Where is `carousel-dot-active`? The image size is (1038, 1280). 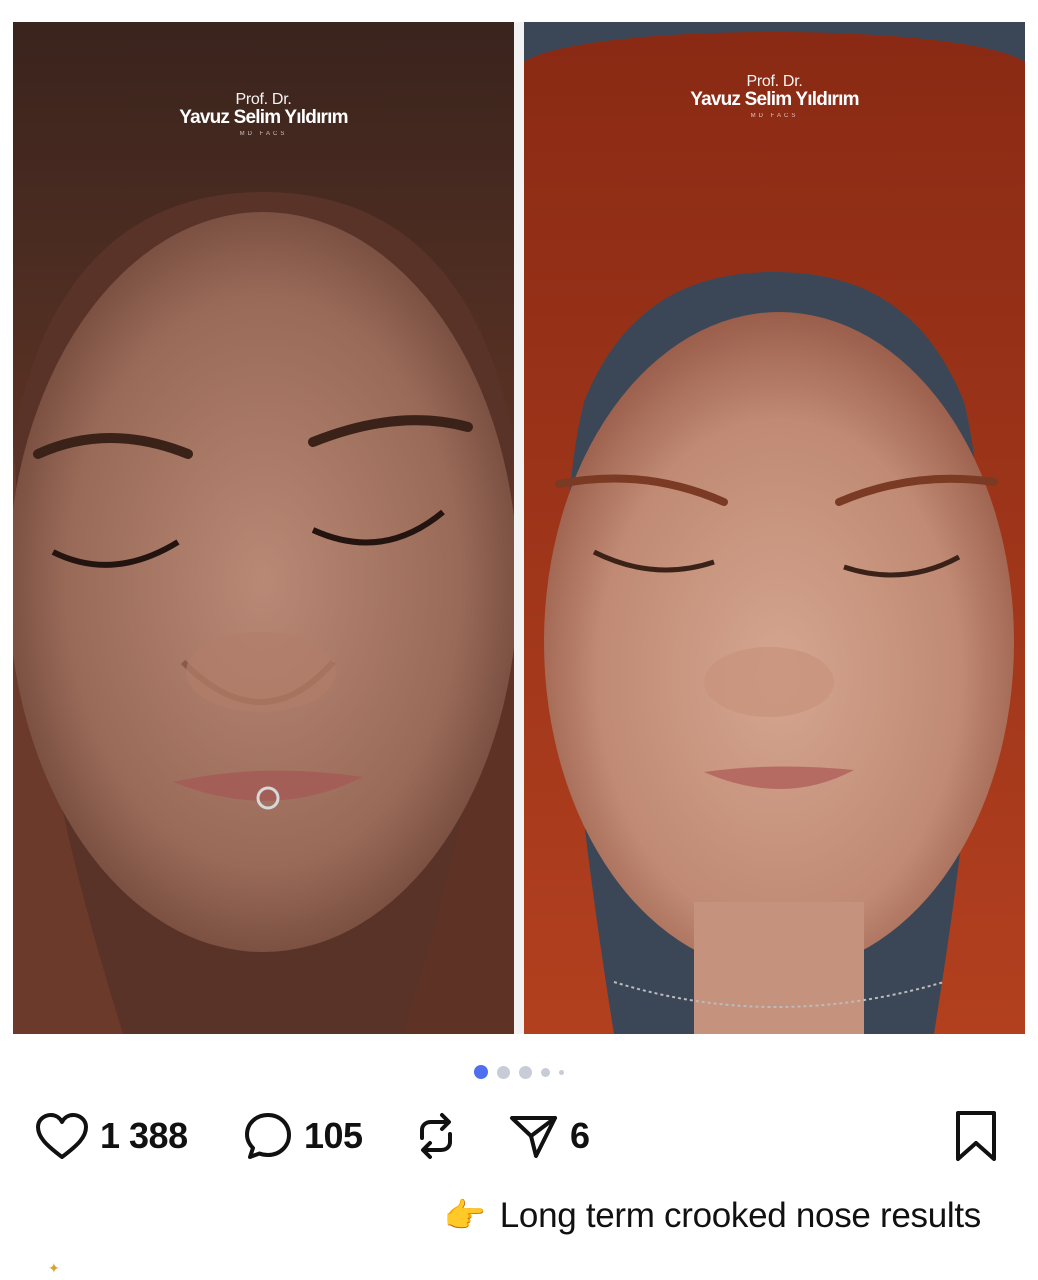
carousel-dot-active is located at coordinates (481, 1072).